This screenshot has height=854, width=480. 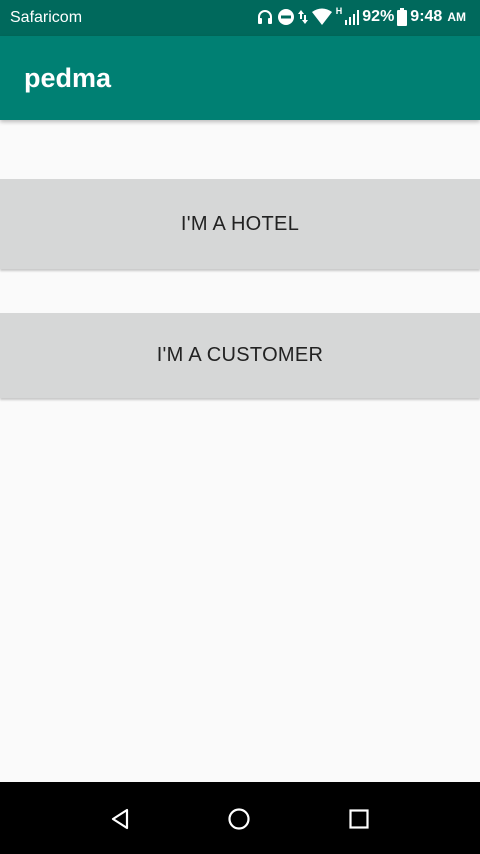 I want to click on clock-ampm: AM, so click(x=456, y=17).